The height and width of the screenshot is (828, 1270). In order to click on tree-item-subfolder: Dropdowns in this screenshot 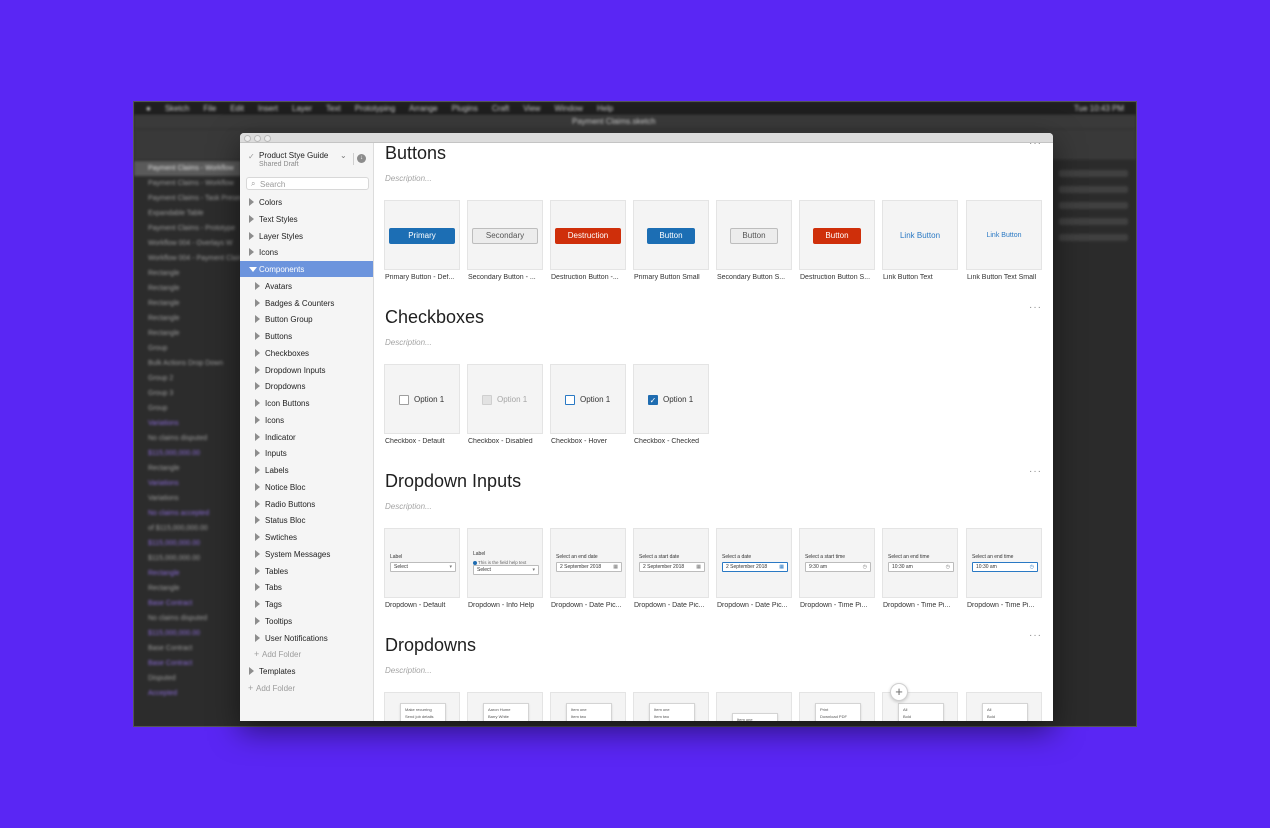, I will do `click(306, 386)`.